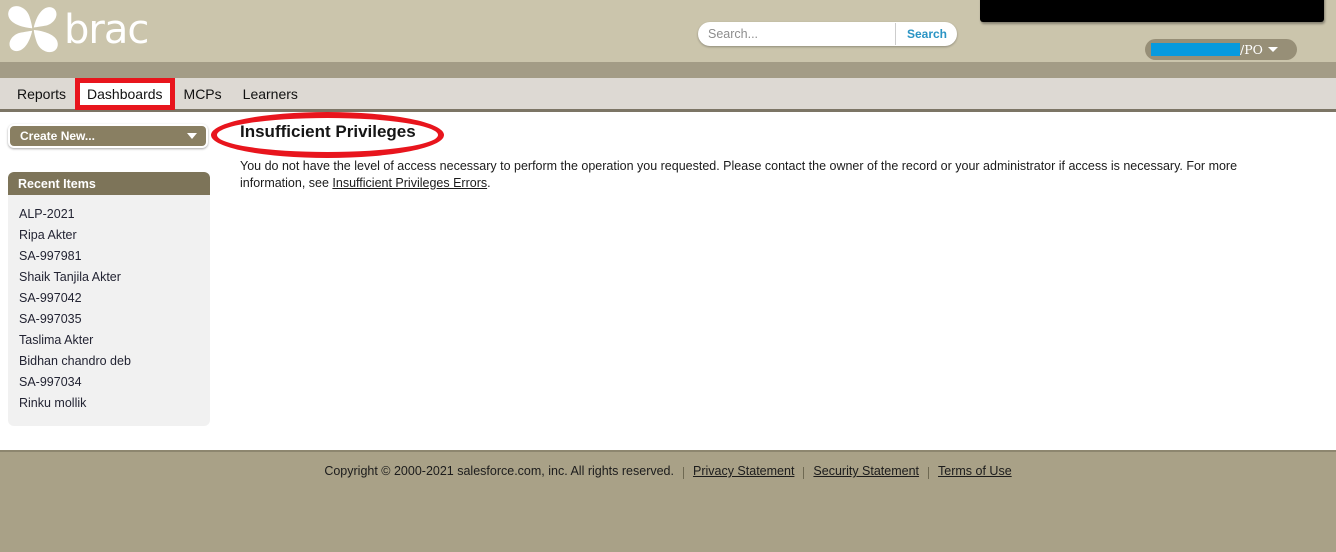 The image size is (1336, 552). I want to click on brac-pinwheel-logo-icon, so click(33, 30).